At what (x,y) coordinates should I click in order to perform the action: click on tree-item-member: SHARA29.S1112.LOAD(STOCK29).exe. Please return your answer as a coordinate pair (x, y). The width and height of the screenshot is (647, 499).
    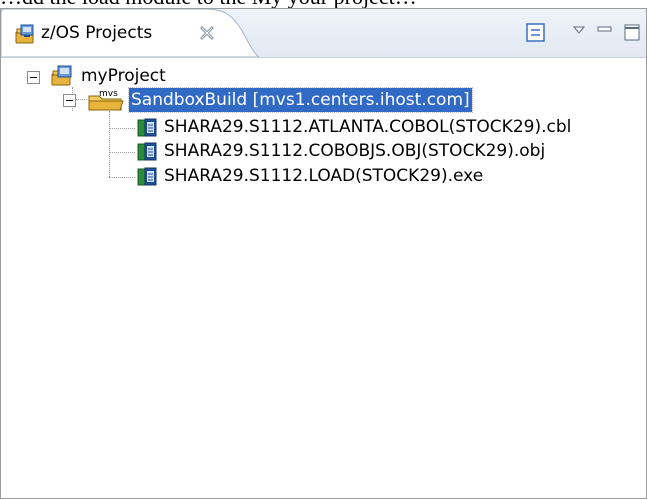
    Looking at the image, I should click on (323, 177).